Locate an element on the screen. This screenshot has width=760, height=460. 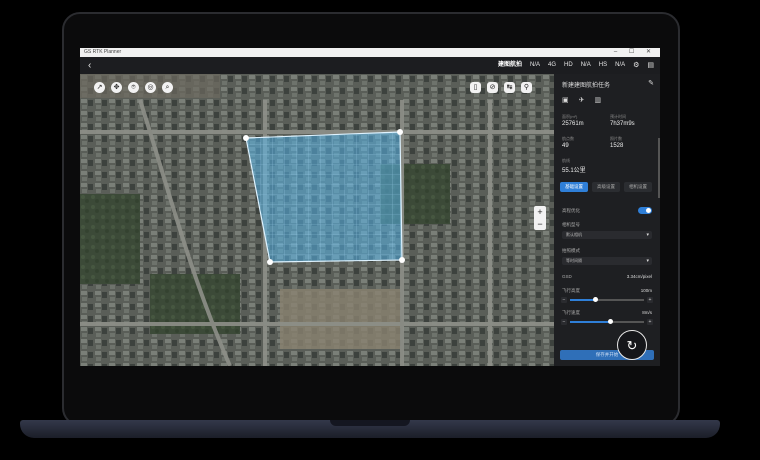
app-topbar: ‹ 建图航拍 N/A 4G HD N/A HS N/A ⚙ ▤ is located at coordinates (370, 65).